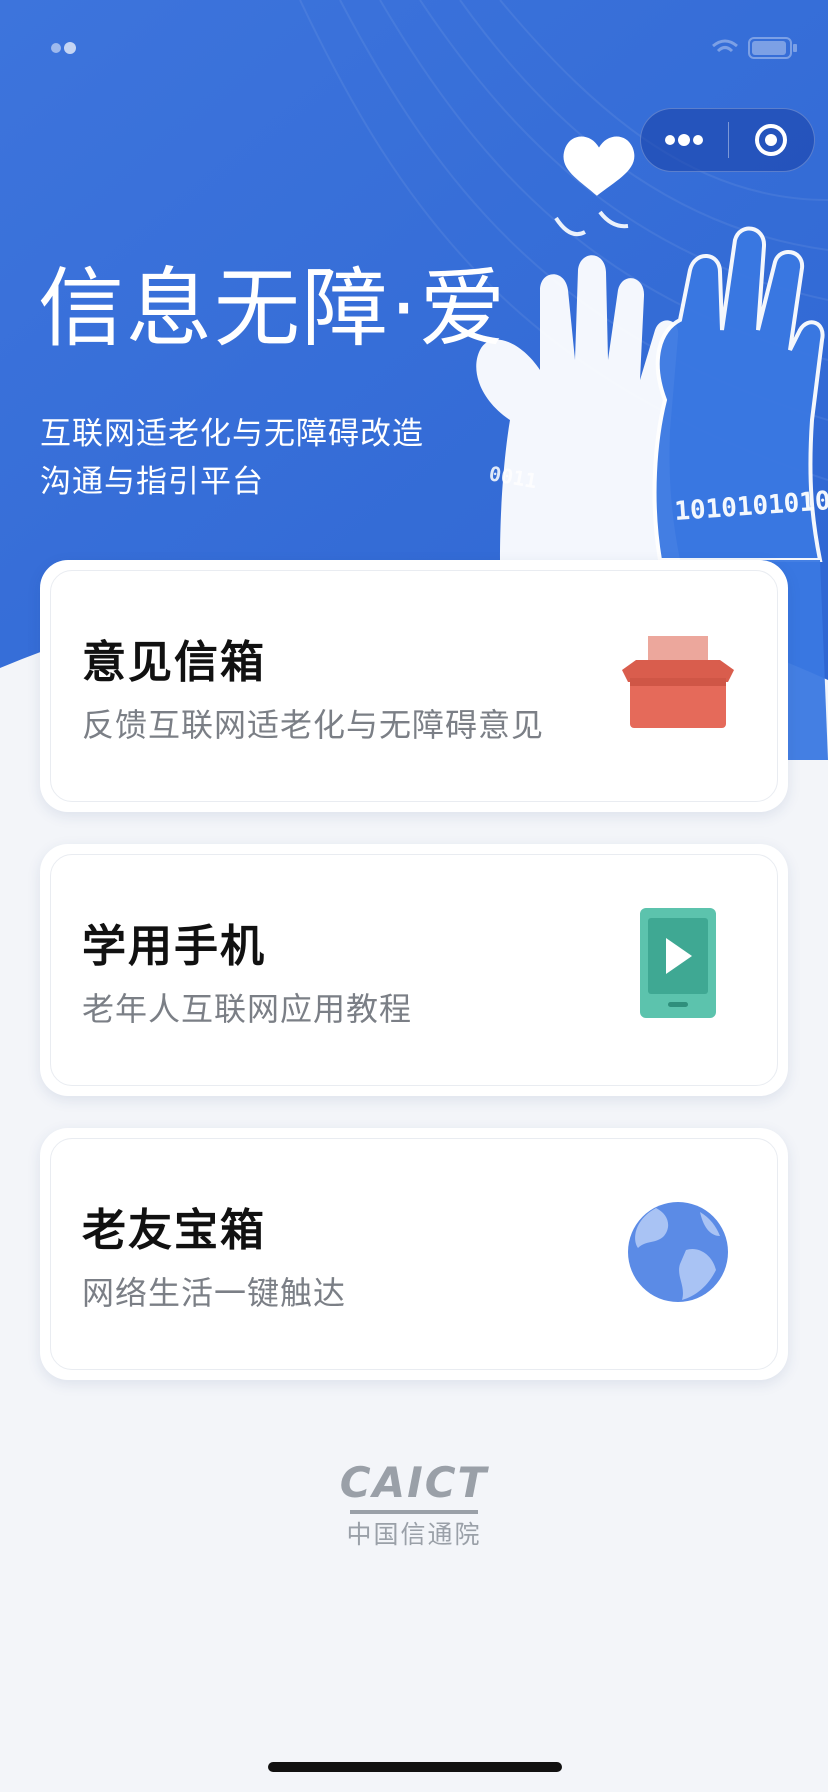  I want to click on card-description: 网络生活一键触达, so click(214, 1293).